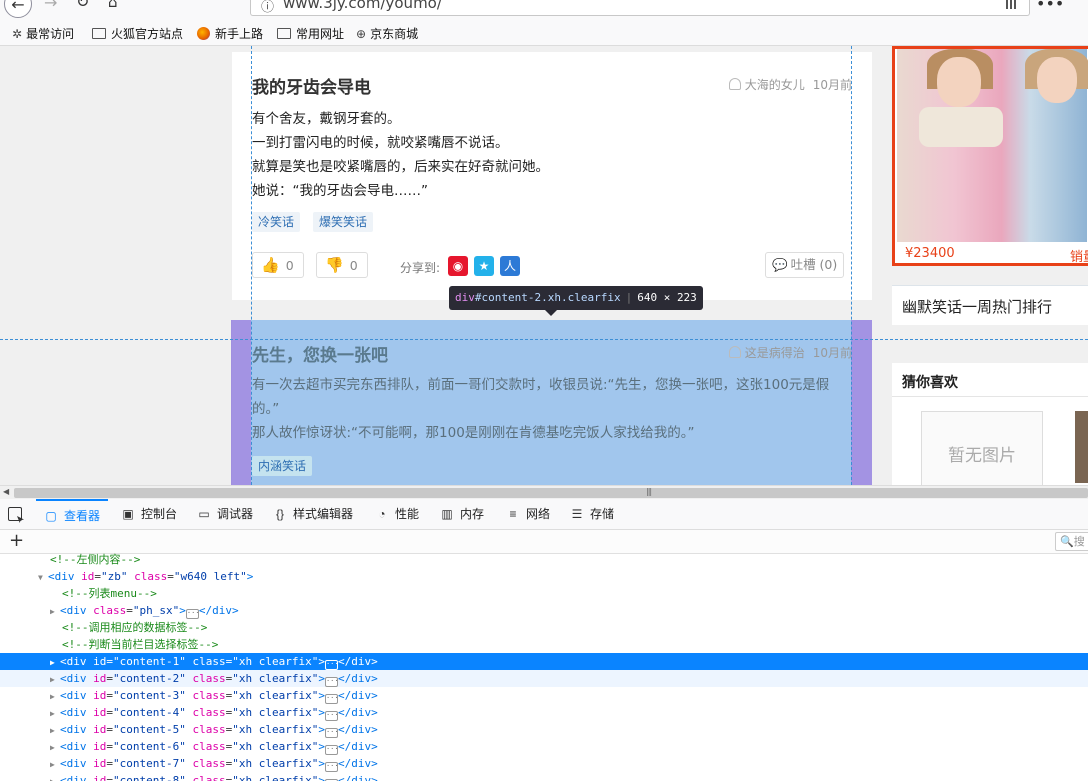 This screenshot has width=1088, height=781. What do you see at coordinates (50, 6) in the screenshot?
I see `forward-button: →` at bounding box center [50, 6].